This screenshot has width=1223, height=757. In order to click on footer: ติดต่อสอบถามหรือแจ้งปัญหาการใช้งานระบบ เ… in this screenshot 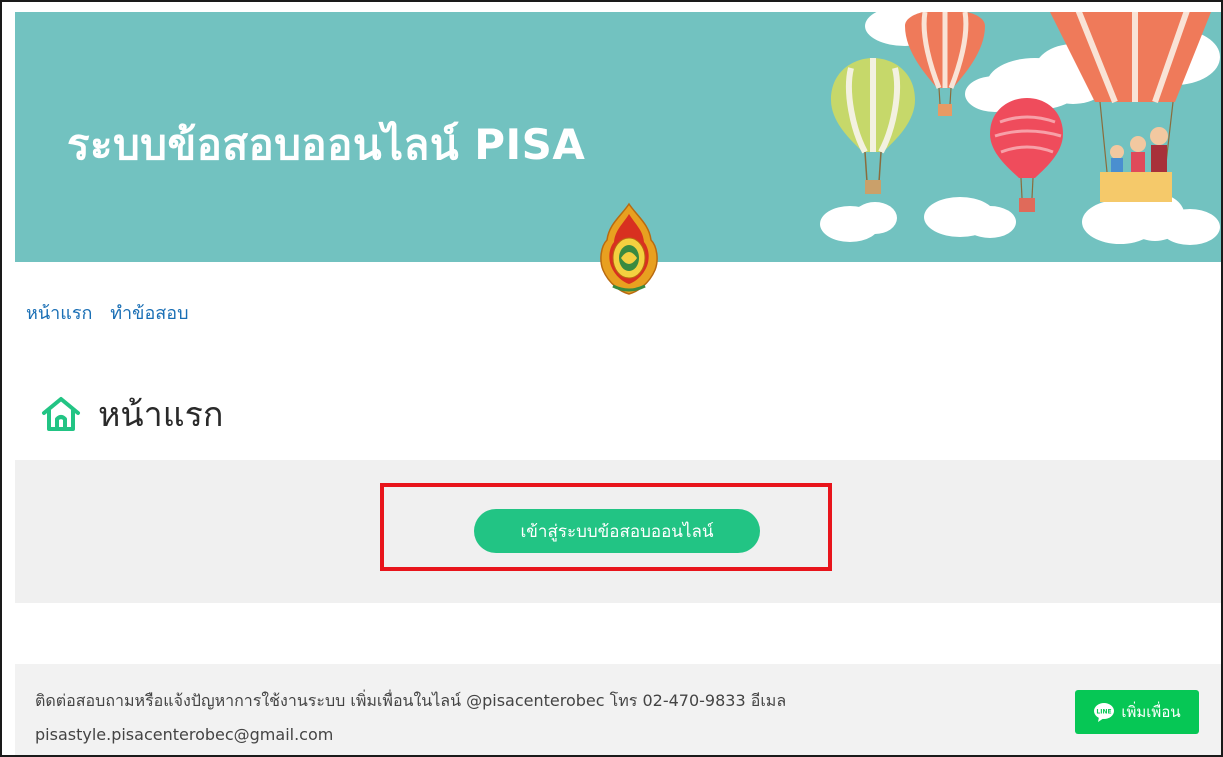, I will do `click(618, 709)`.